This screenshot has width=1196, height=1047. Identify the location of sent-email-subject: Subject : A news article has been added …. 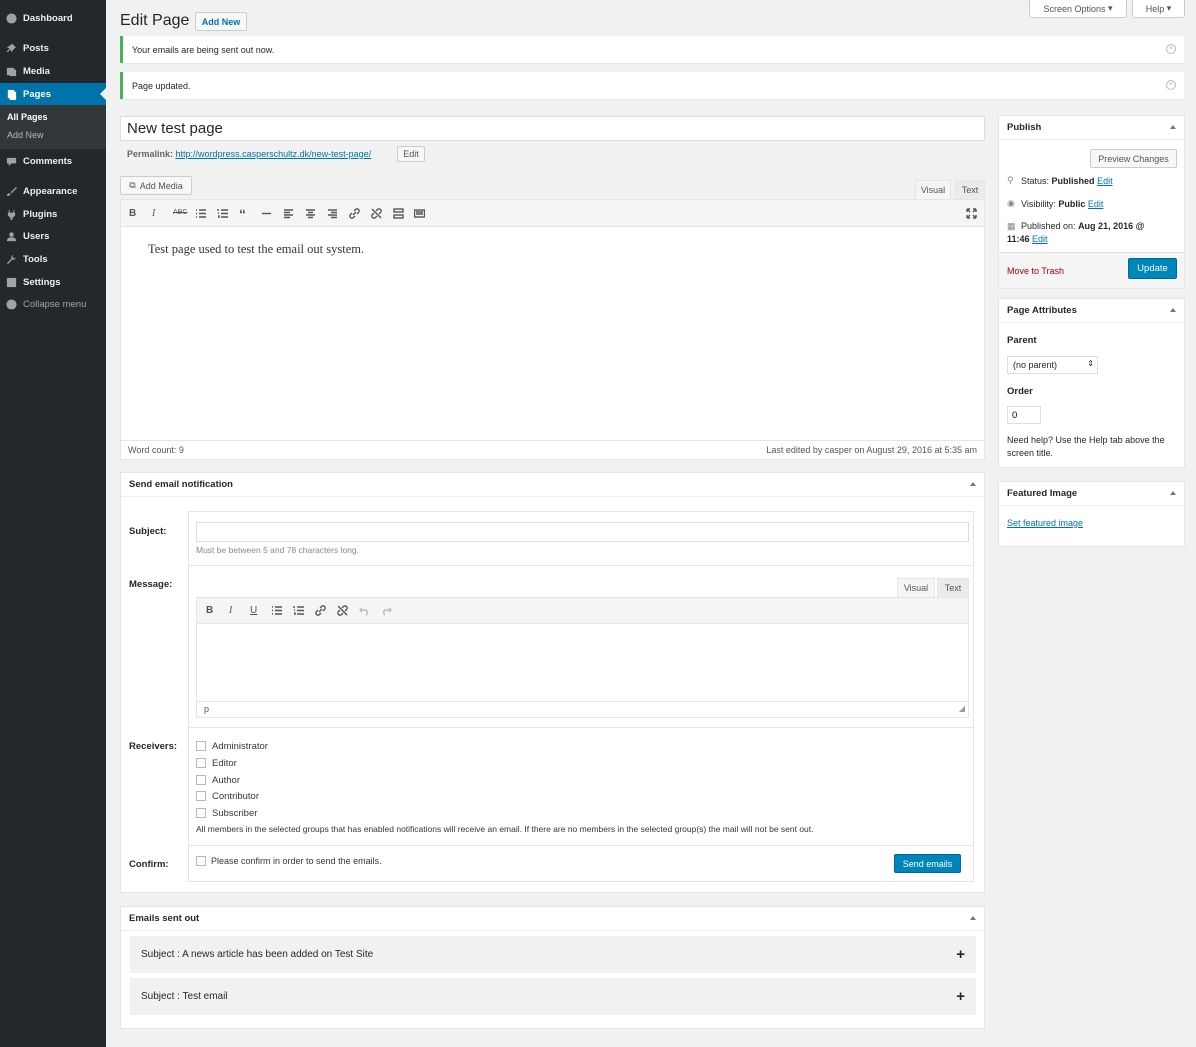
(257, 954).